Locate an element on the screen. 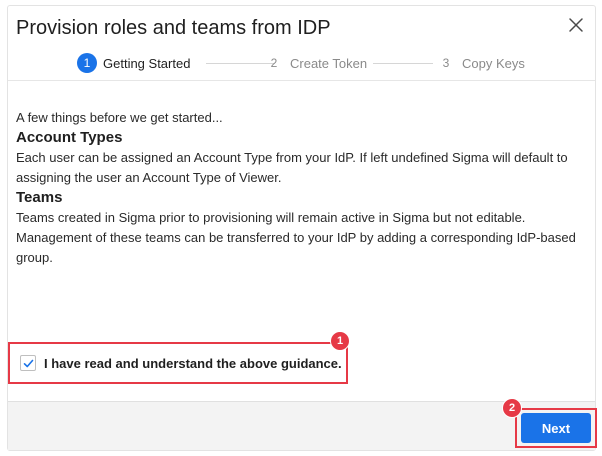 The height and width of the screenshot is (456, 602). step-number: 3 is located at coordinates (446, 63).